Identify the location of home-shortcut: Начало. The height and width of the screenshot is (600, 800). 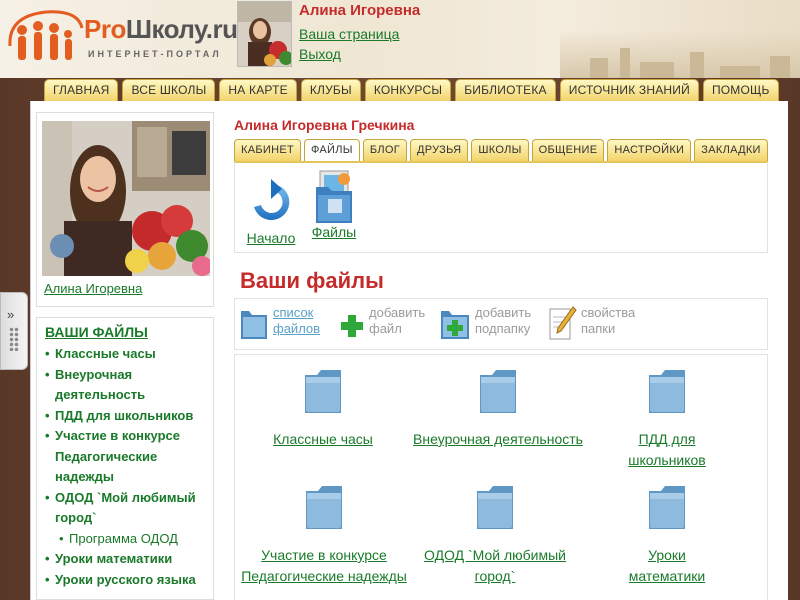
(271, 212).